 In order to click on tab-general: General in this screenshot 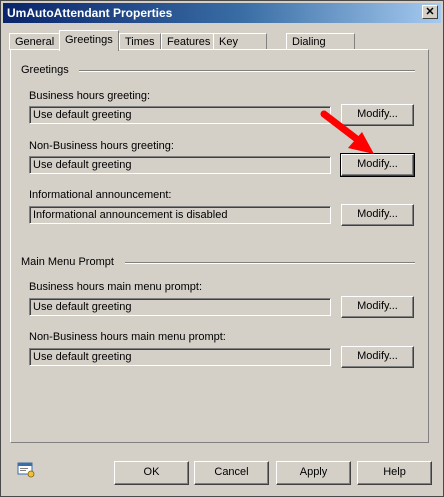, I will do `click(35, 41)`.